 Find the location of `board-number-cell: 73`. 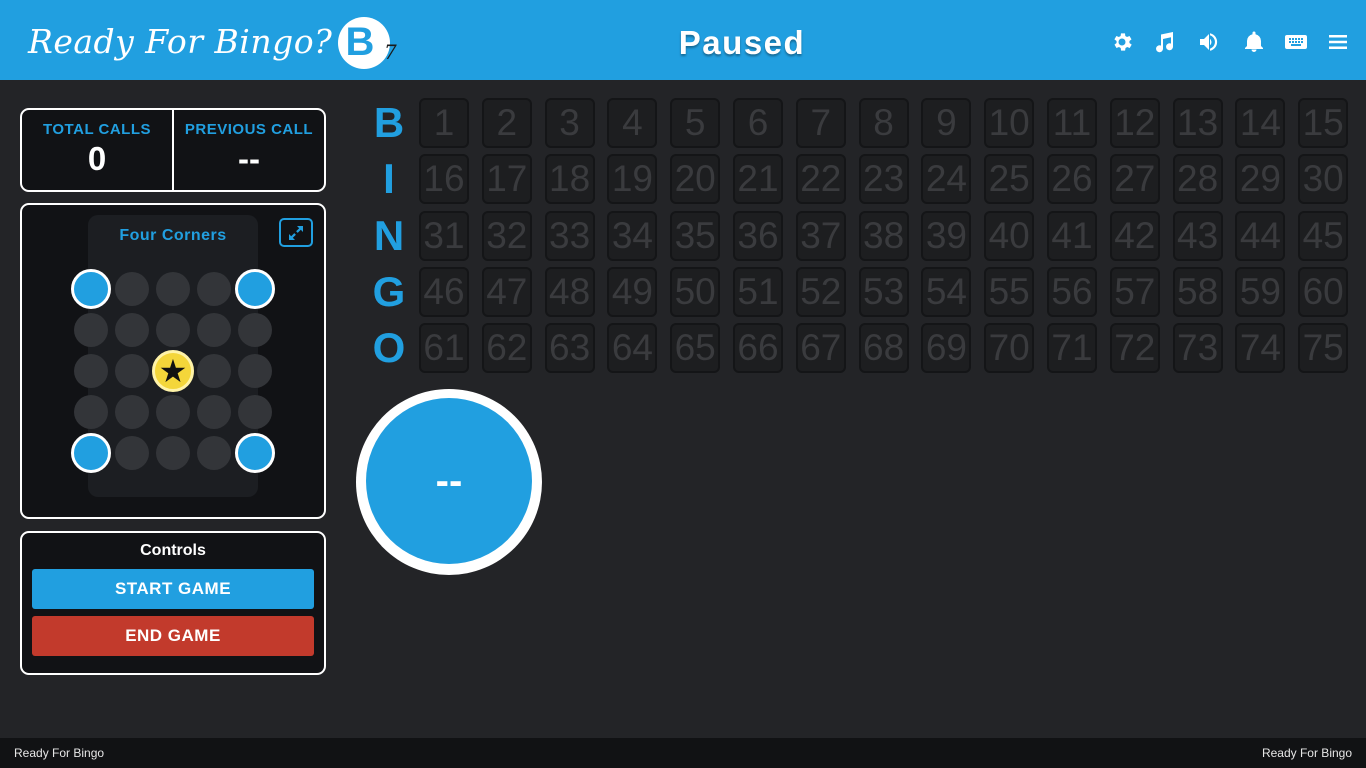

board-number-cell: 73 is located at coordinates (1197, 348).